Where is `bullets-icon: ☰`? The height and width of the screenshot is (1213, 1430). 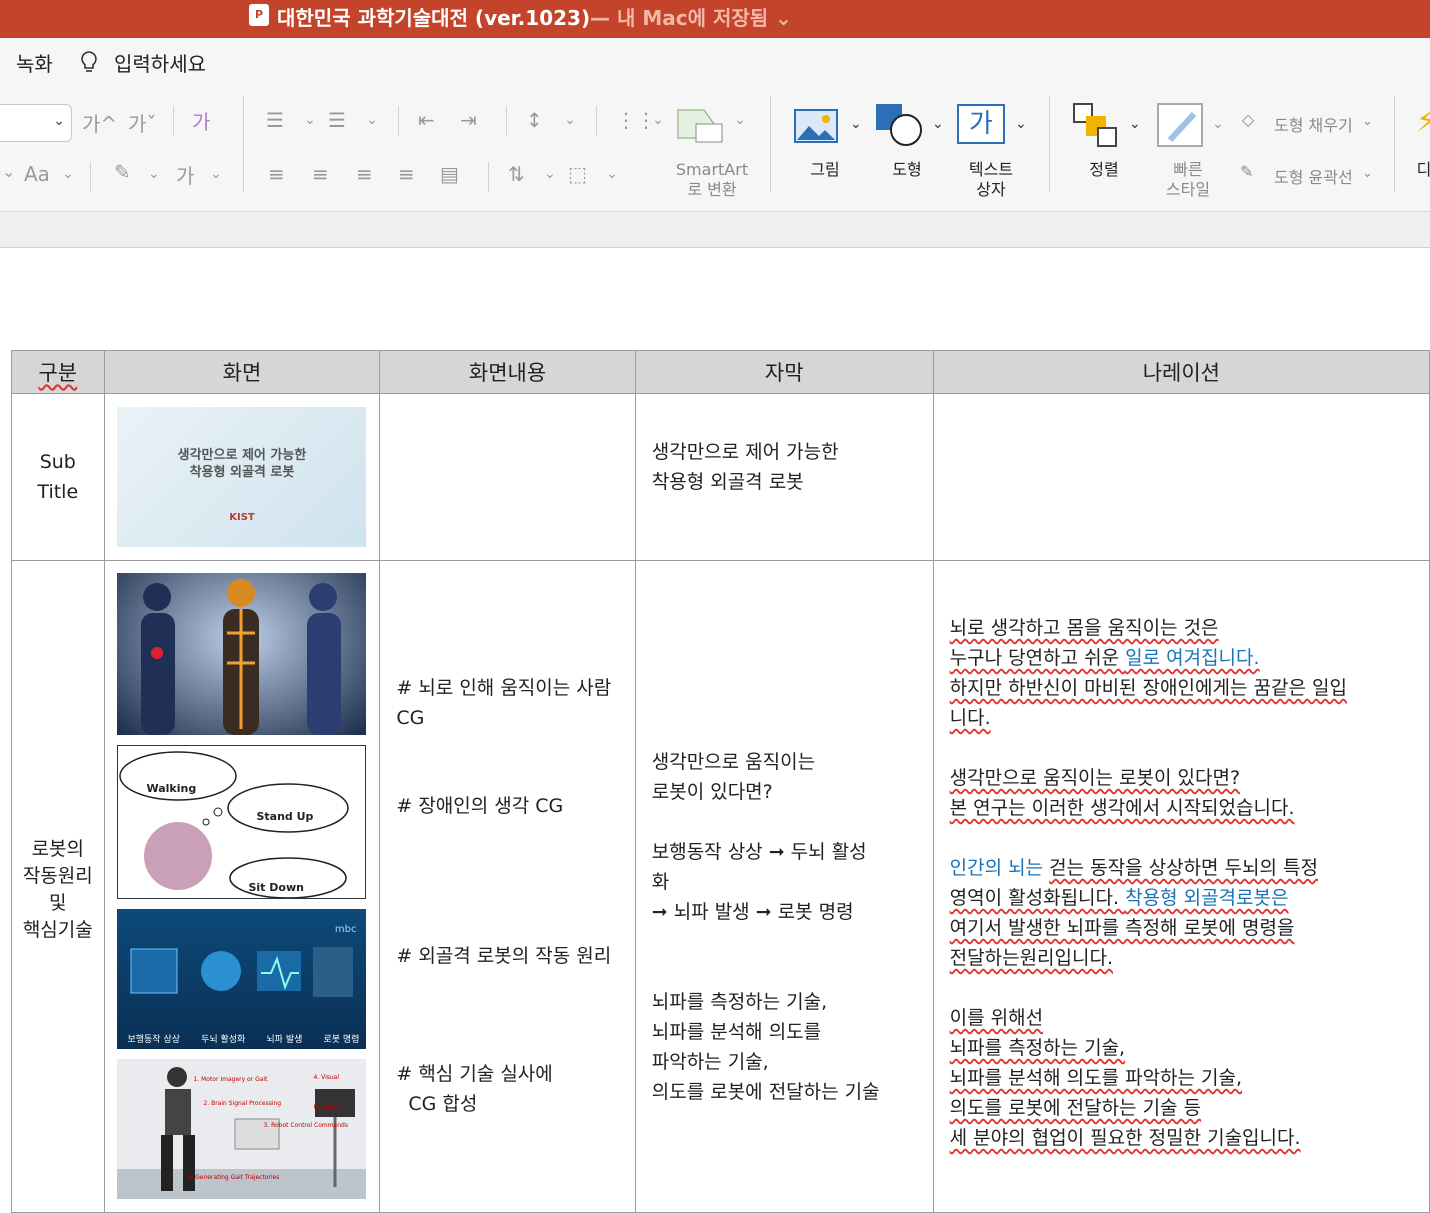 bullets-icon: ☰ is located at coordinates (275, 120).